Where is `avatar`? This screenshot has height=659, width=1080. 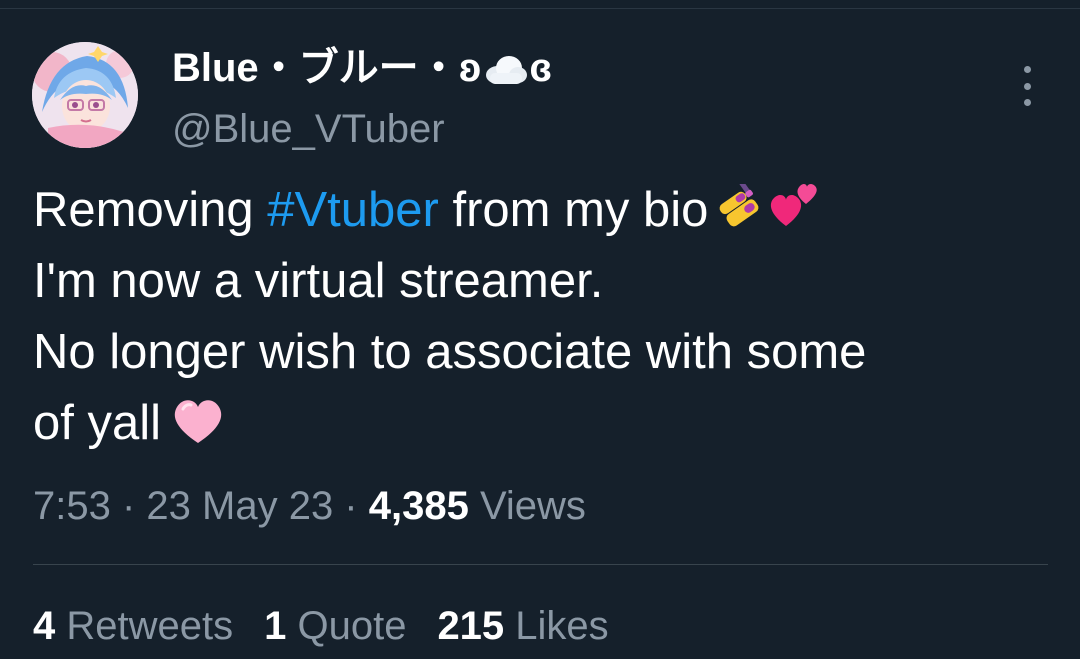
avatar is located at coordinates (85, 95).